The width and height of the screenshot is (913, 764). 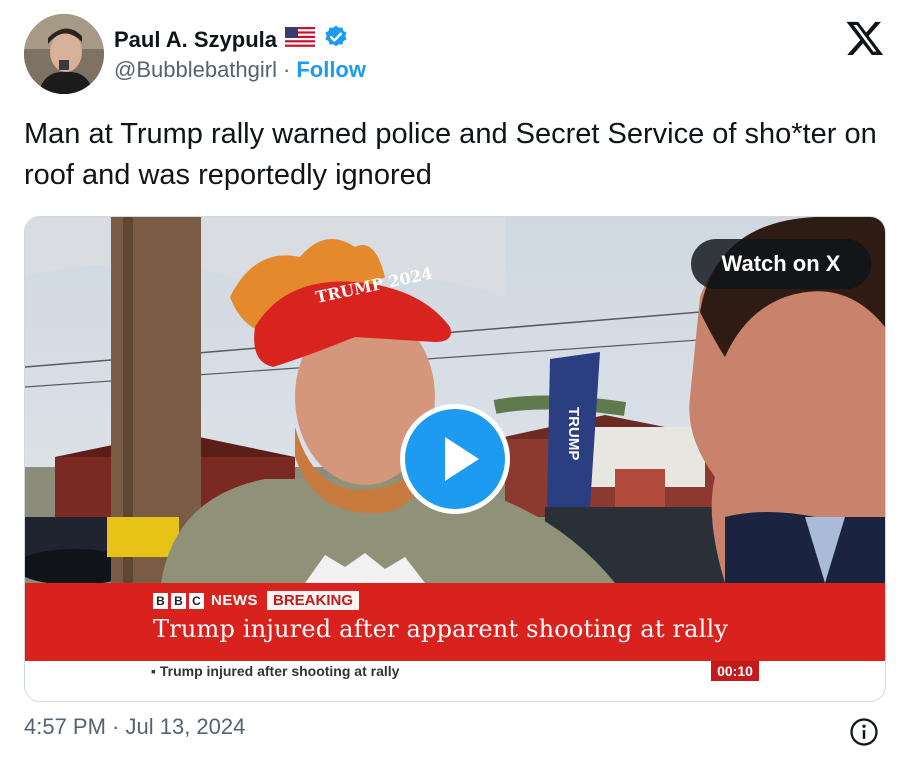 What do you see at coordinates (64, 54) in the screenshot?
I see `avatar` at bounding box center [64, 54].